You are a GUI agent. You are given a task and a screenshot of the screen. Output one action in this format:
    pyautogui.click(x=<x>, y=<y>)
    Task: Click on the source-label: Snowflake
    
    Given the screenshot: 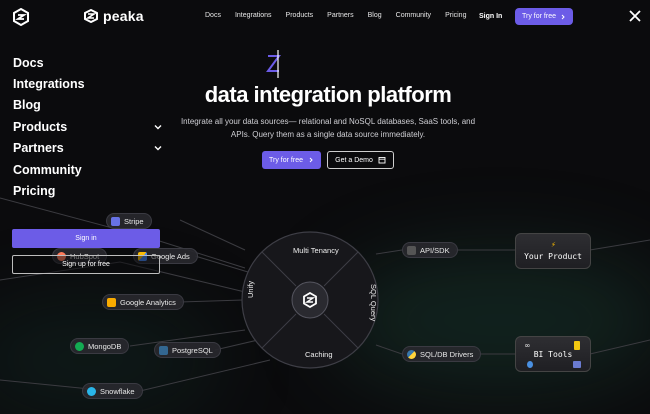 What is the action you would take?
    pyautogui.click(x=117, y=391)
    